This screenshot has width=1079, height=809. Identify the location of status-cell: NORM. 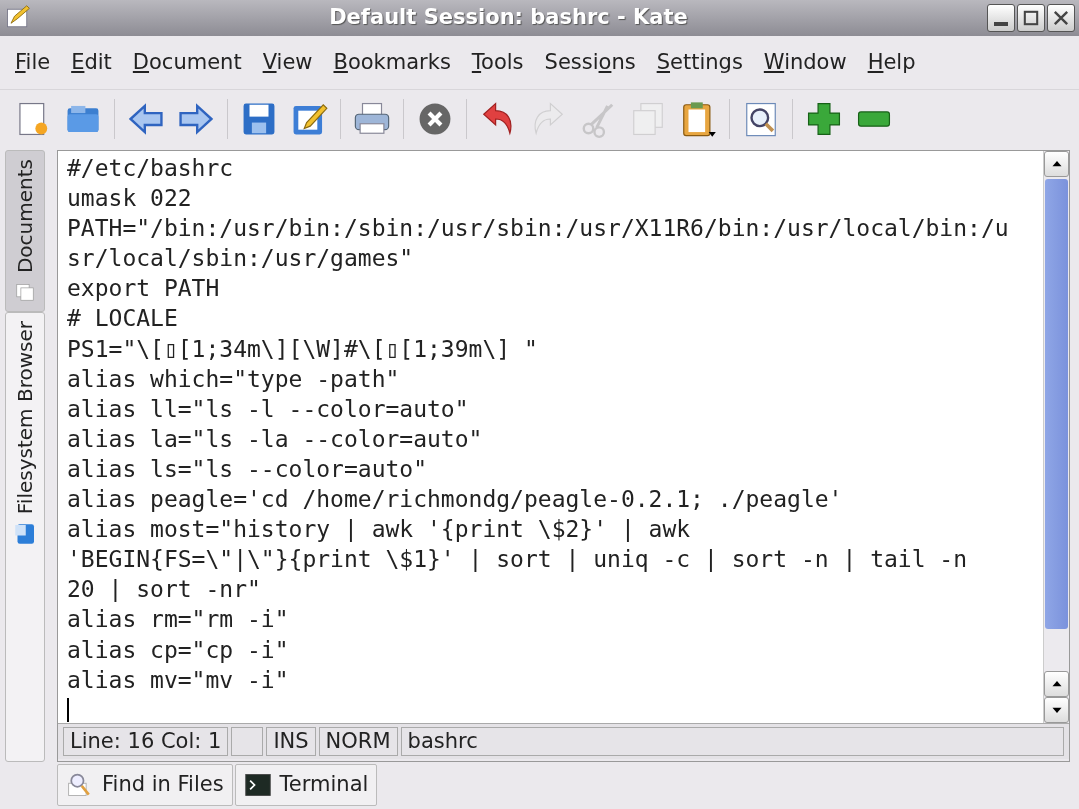
(358, 741).